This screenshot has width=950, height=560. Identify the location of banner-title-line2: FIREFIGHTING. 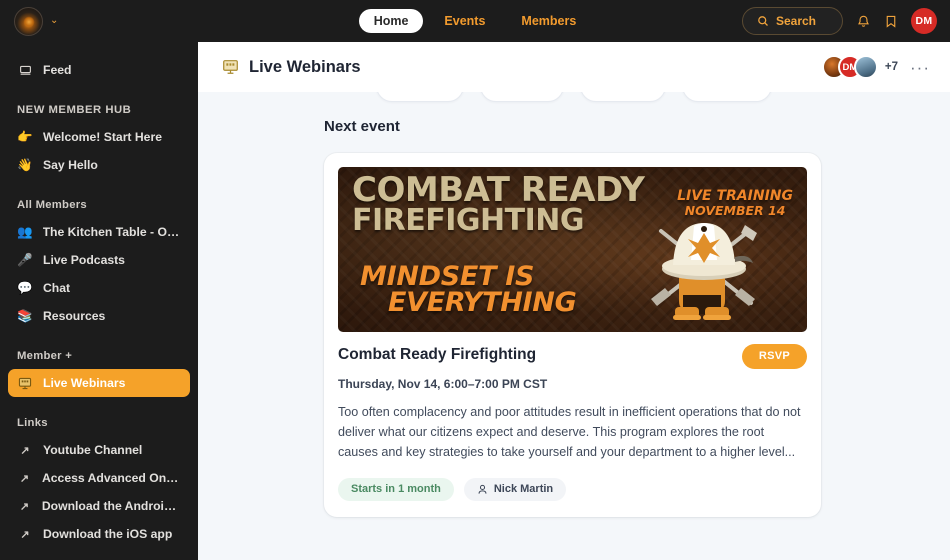
(468, 220).